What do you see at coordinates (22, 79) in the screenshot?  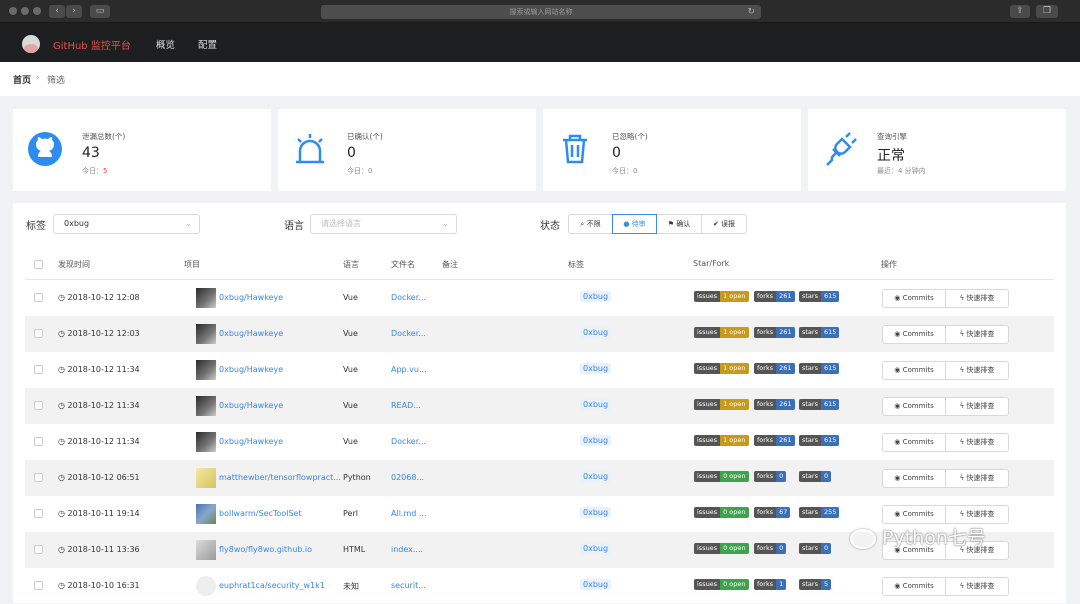 I see `breadcrumb-home: 首页` at bounding box center [22, 79].